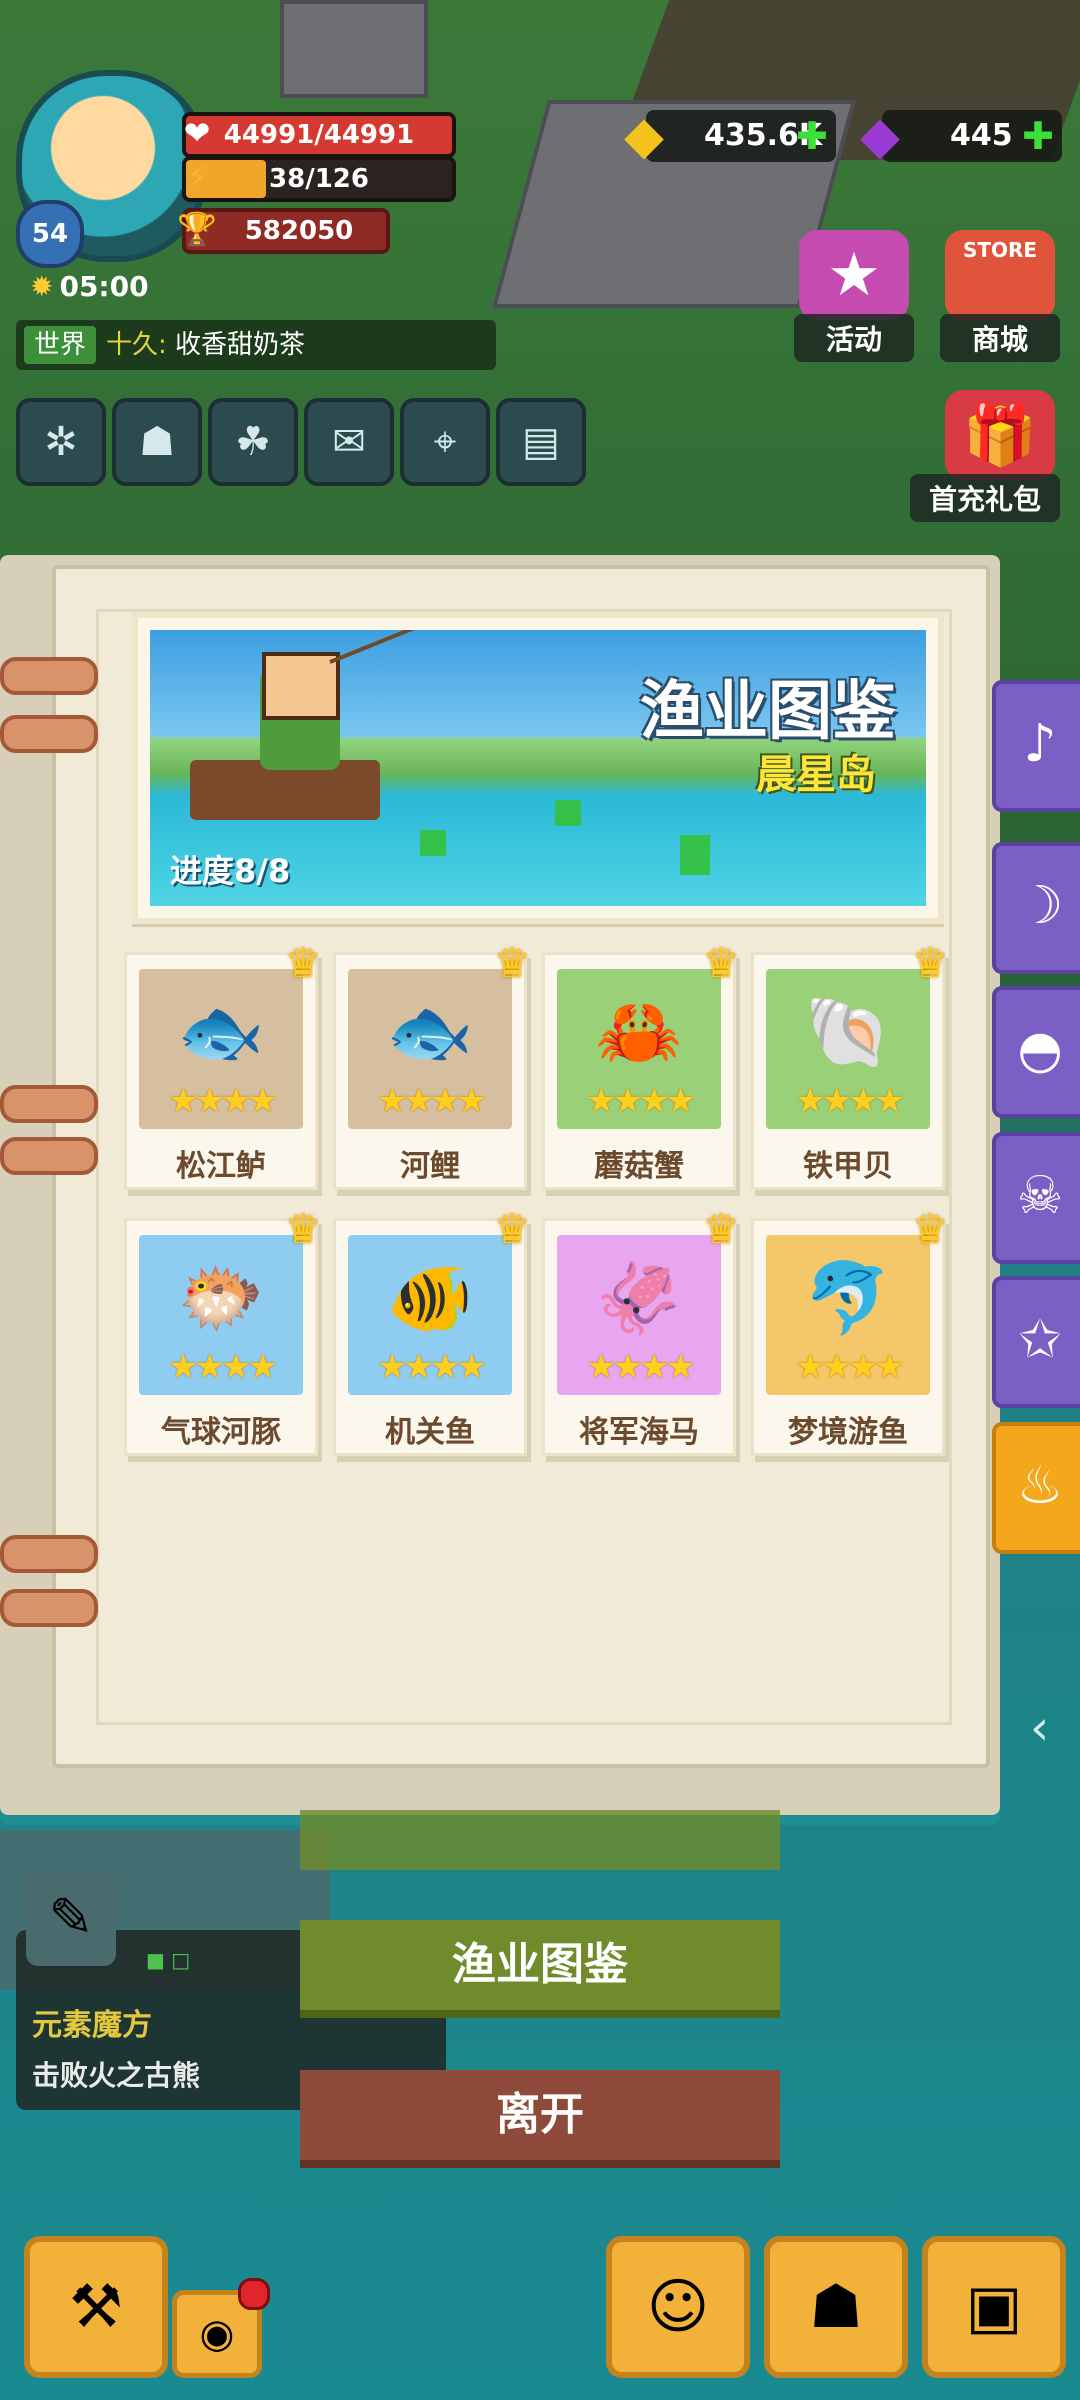 This screenshot has height=2400, width=1080. What do you see at coordinates (42, 286) in the screenshot?
I see `sun-icon: ✹` at bounding box center [42, 286].